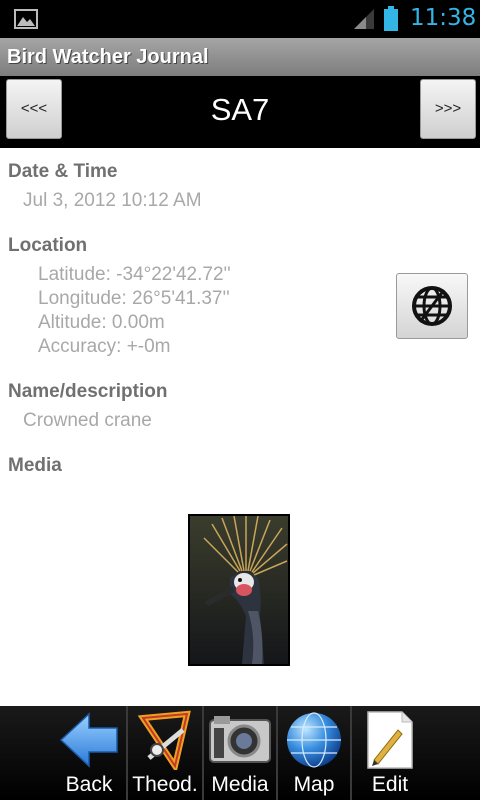 This screenshot has width=480, height=800. Describe the element at coordinates (314, 740) in the screenshot. I see `globe-icon` at that location.